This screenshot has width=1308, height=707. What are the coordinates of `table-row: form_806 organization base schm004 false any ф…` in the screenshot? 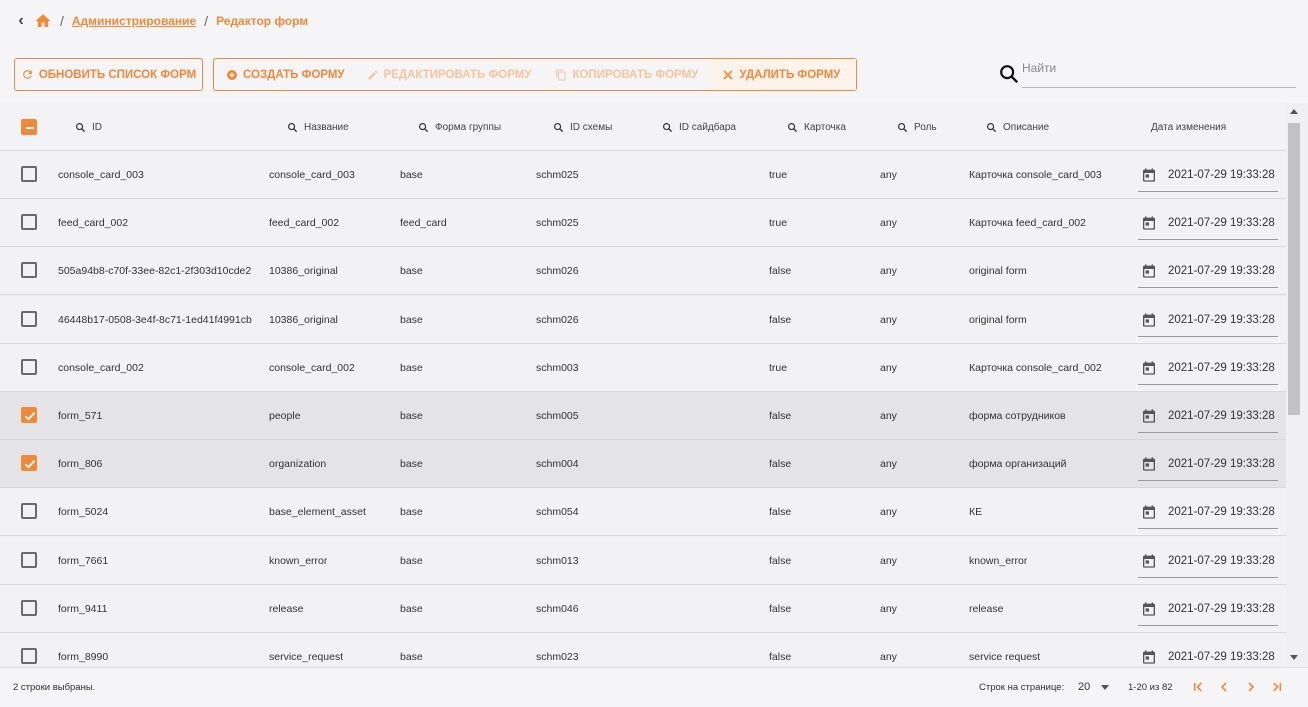 It's located at (643, 464).